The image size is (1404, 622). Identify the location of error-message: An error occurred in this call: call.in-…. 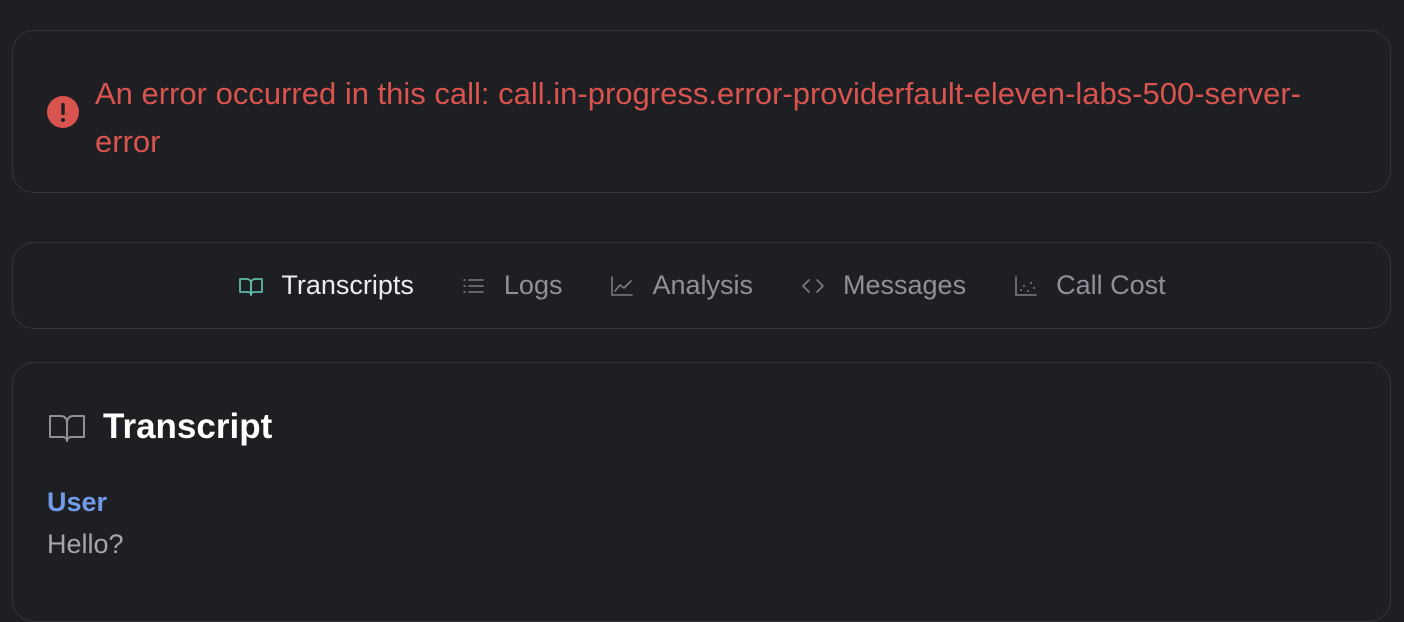
(698, 117).